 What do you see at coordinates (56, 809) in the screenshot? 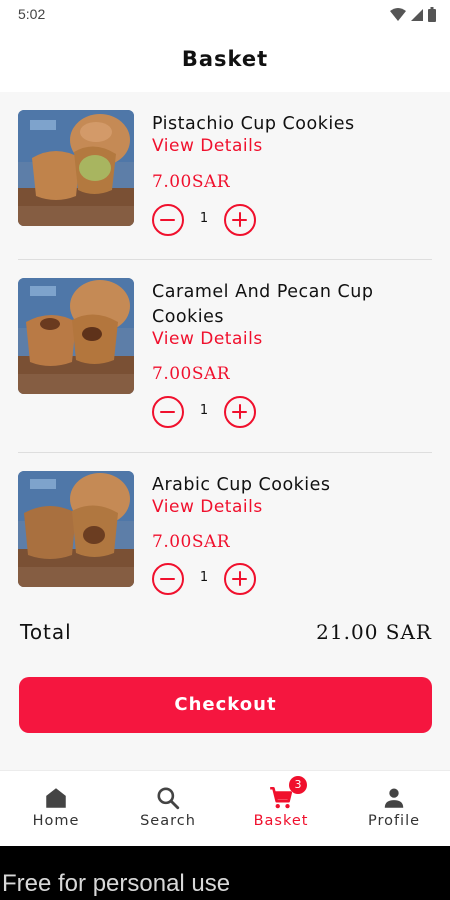
I see `nav-item-home: Home` at bounding box center [56, 809].